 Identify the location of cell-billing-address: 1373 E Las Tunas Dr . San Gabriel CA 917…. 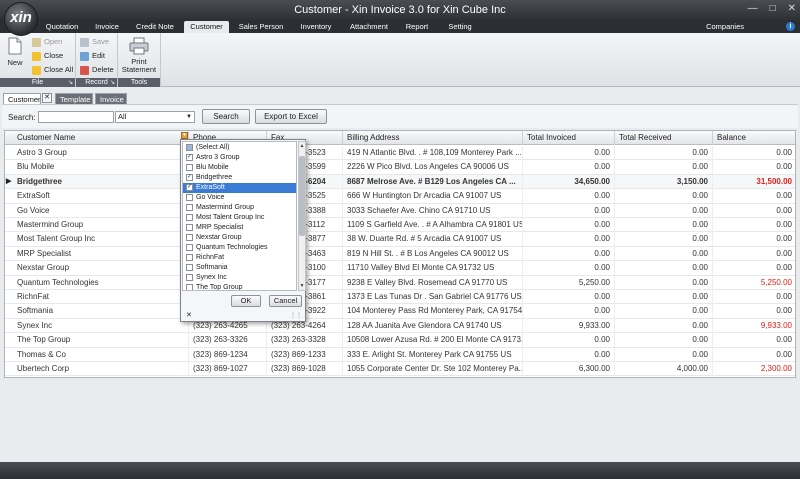
(433, 297).